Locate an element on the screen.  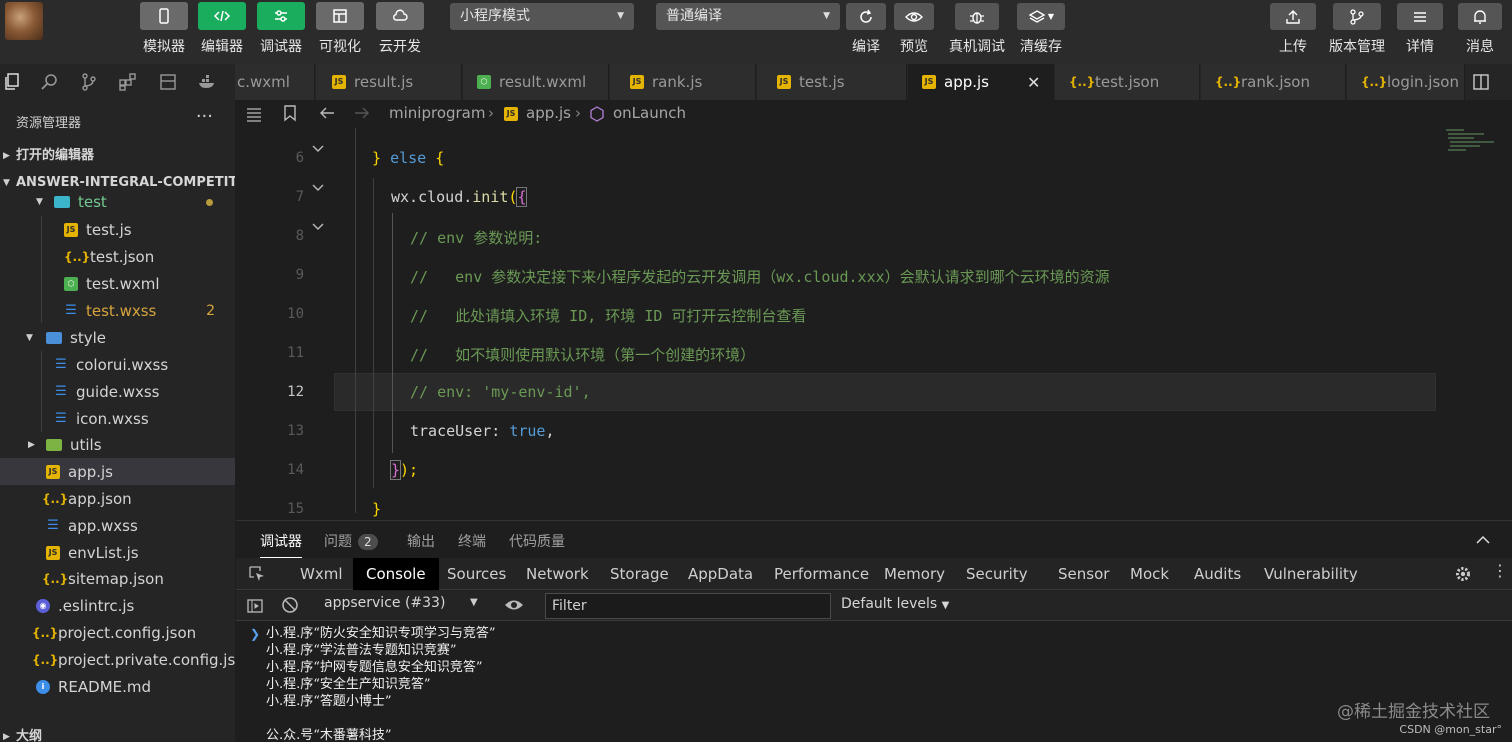
console-filter-input is located at coordinates (688, 606).